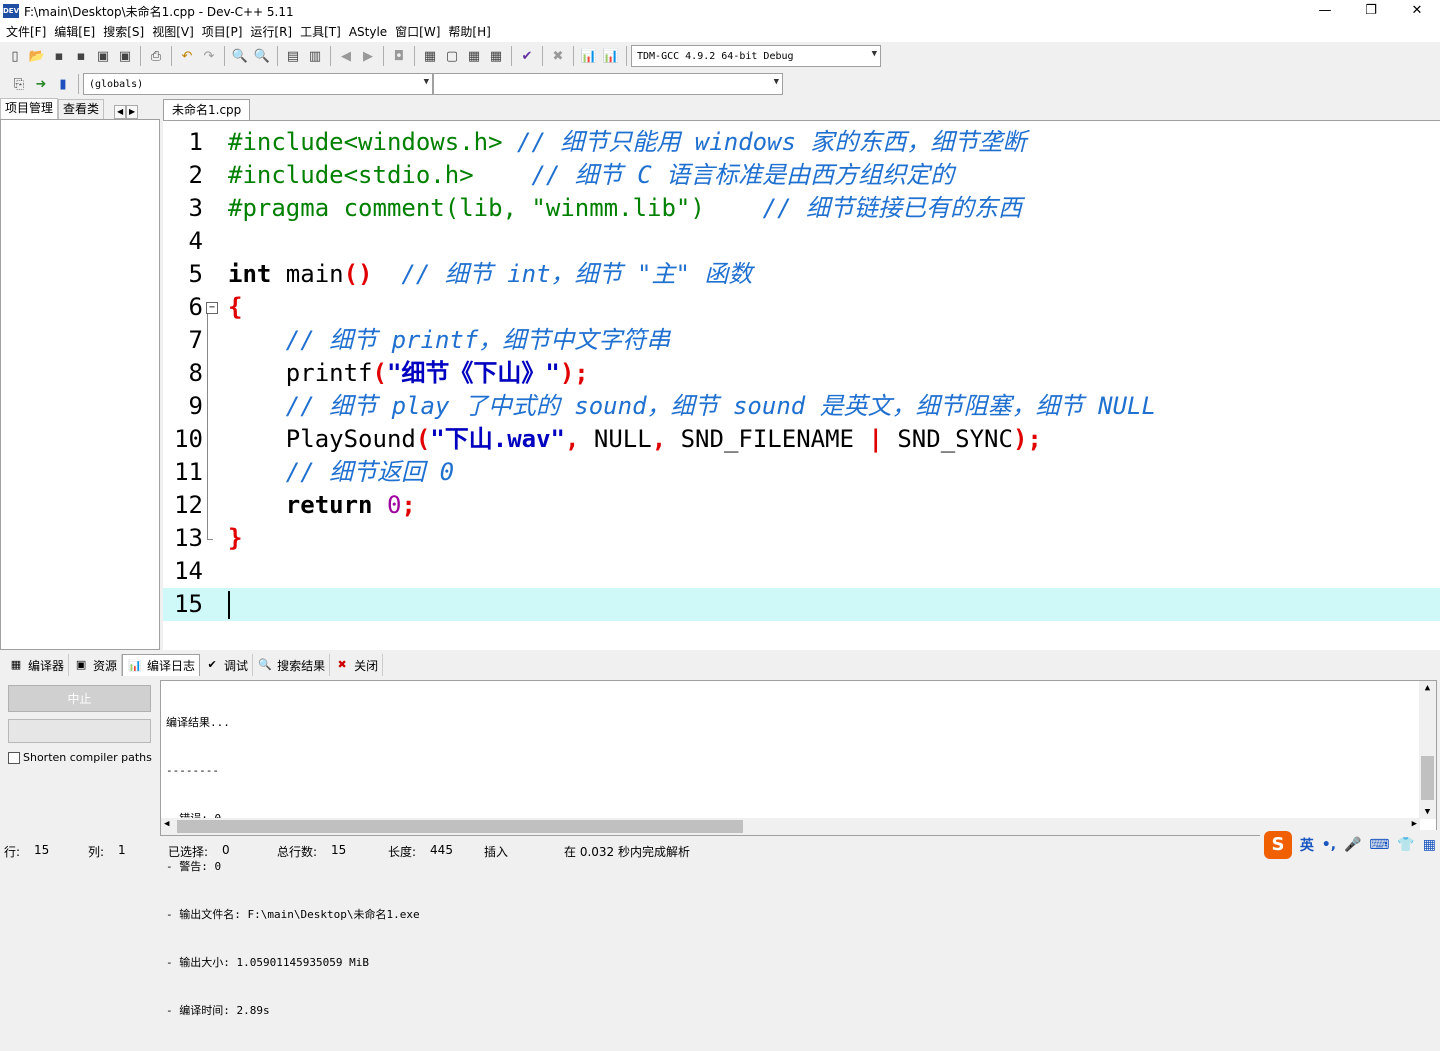 This screenshot has width=1440, height=1051. What do you see at coordinates (801, 505) in the screenshot?
I see `code-line: 12 return 0;` at bounding box center [801, 505].